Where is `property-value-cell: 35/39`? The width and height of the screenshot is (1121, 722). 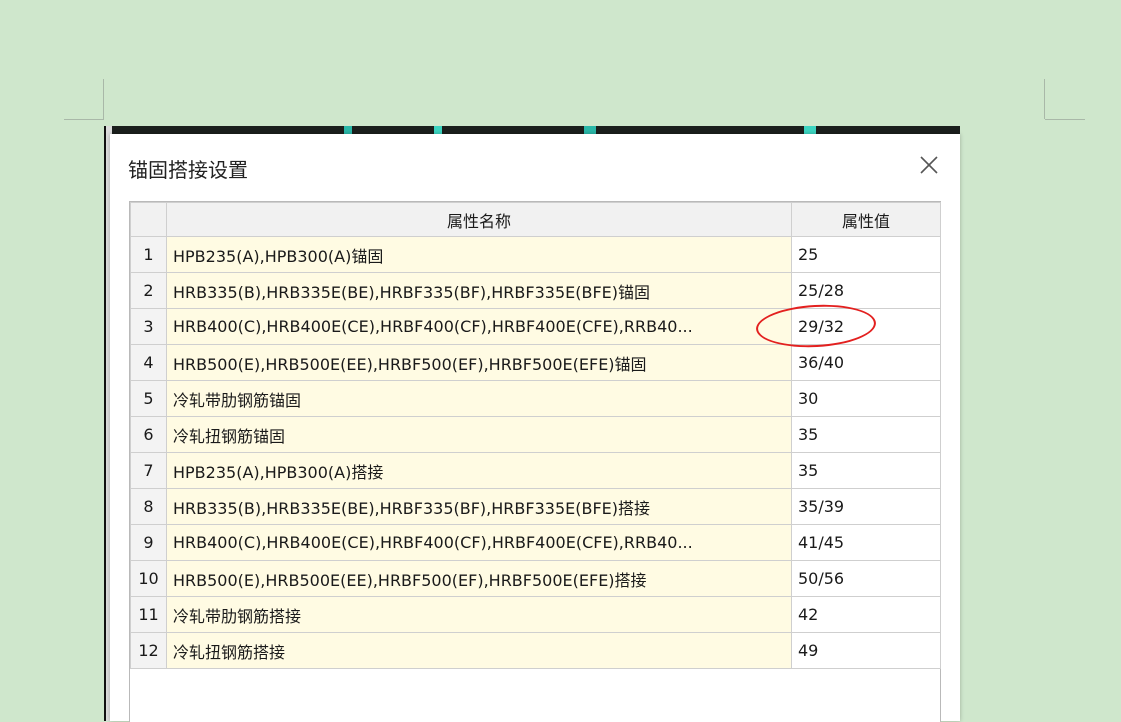
property-value-cell: 35/39 is located at coordinates (866, 506).